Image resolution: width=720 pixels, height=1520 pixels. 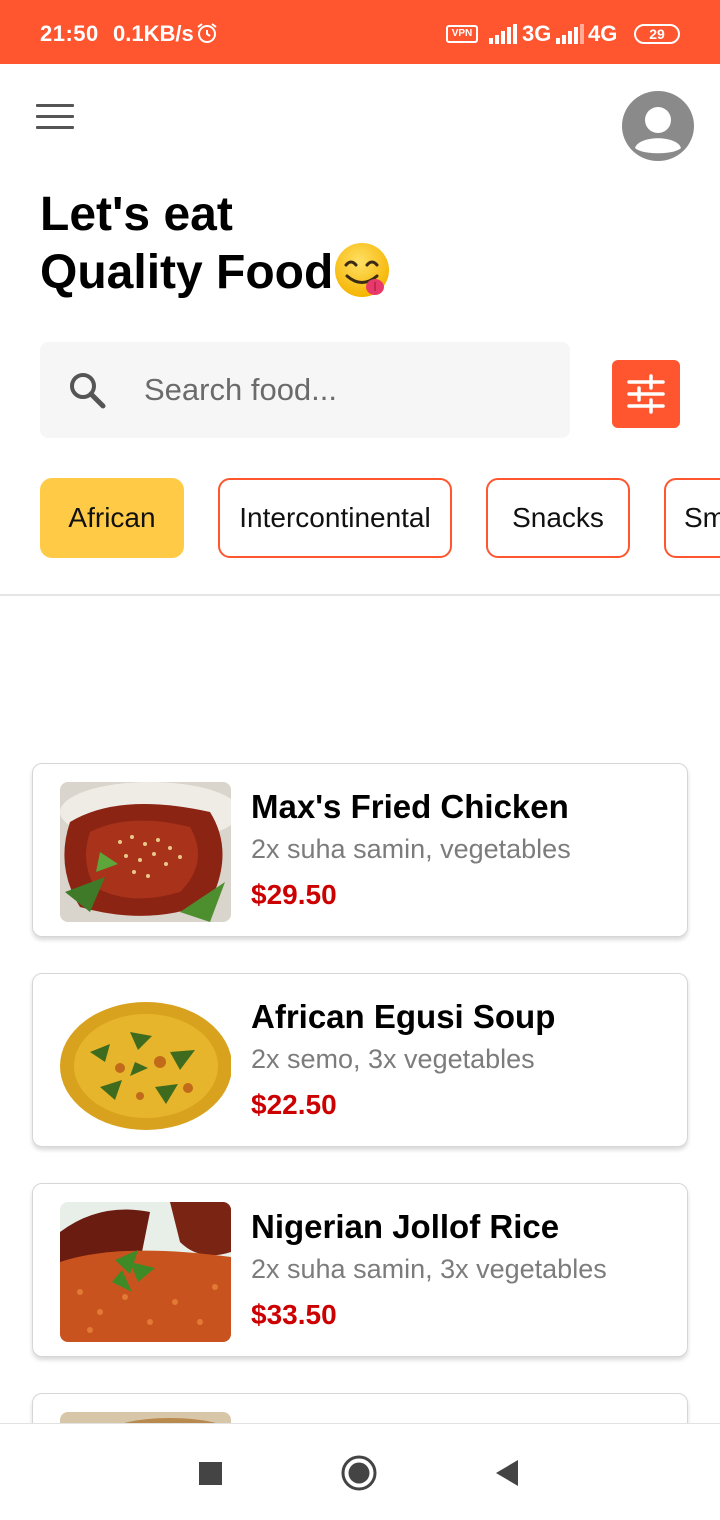 I want to click on back-icon, so click(x=507, y=1473).